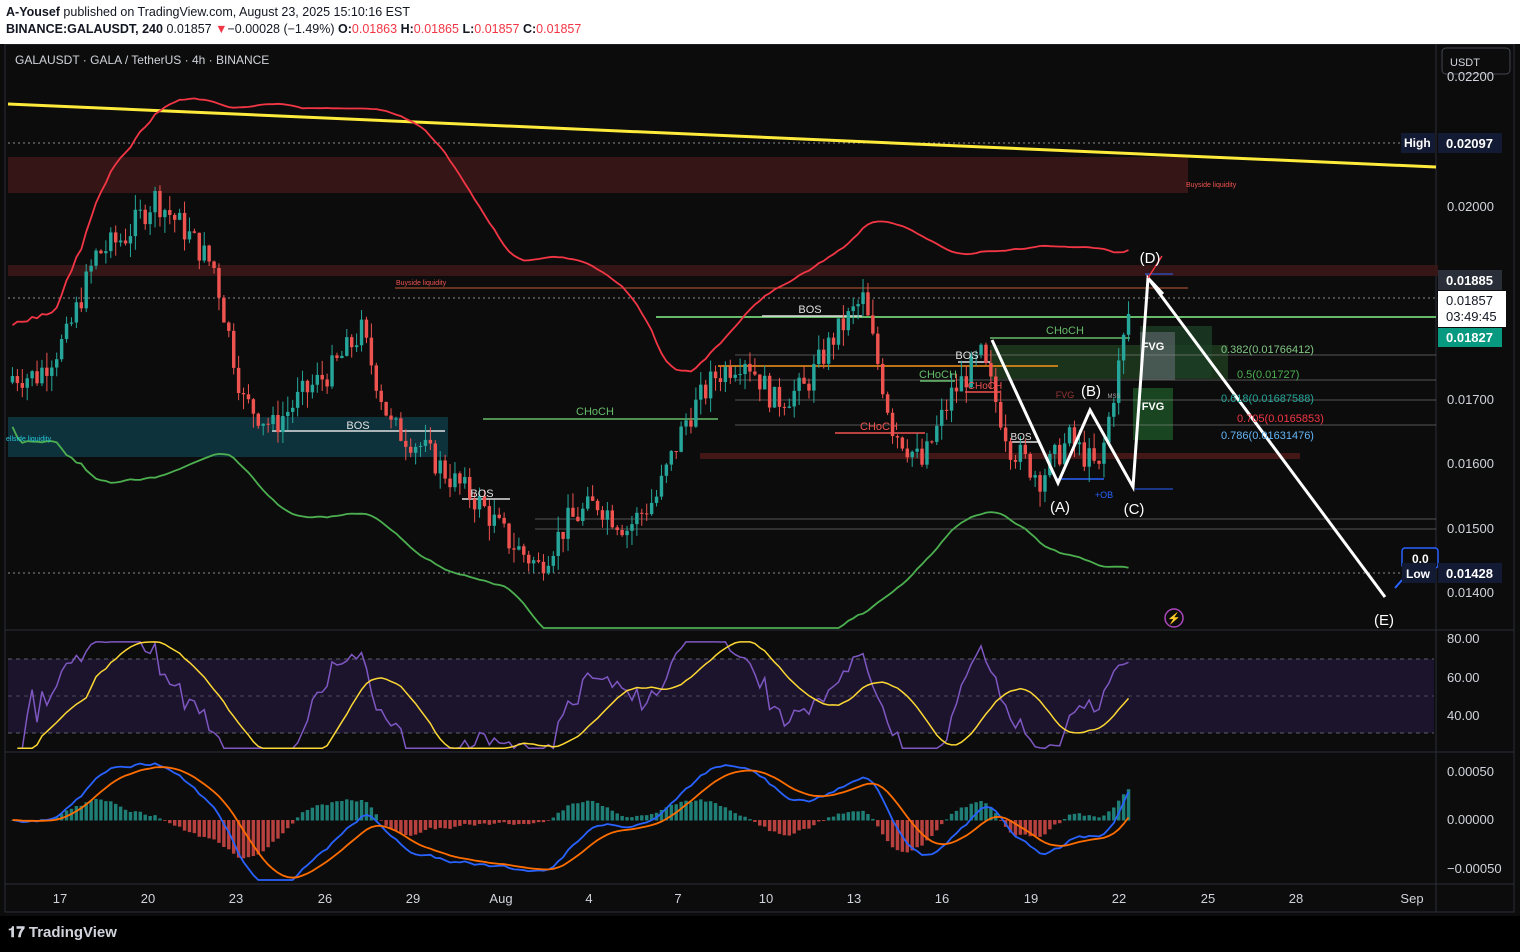  What do you see at coordinates (1470, 528) in the screenshot?
I see `price-tick-0-015: 0.01500` at bounding box center [1470, 528].